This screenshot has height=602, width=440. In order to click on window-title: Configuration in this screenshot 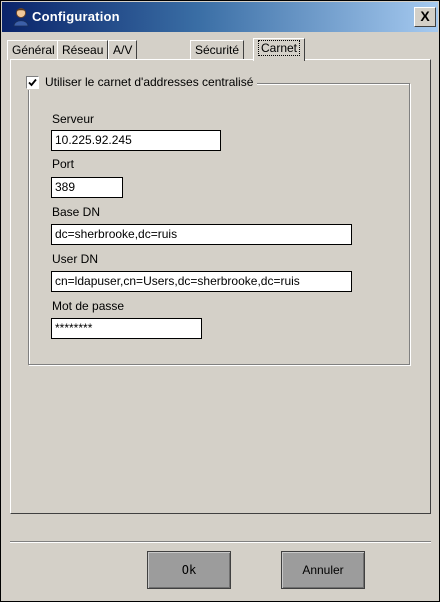, I will do `click(76, 16)`.